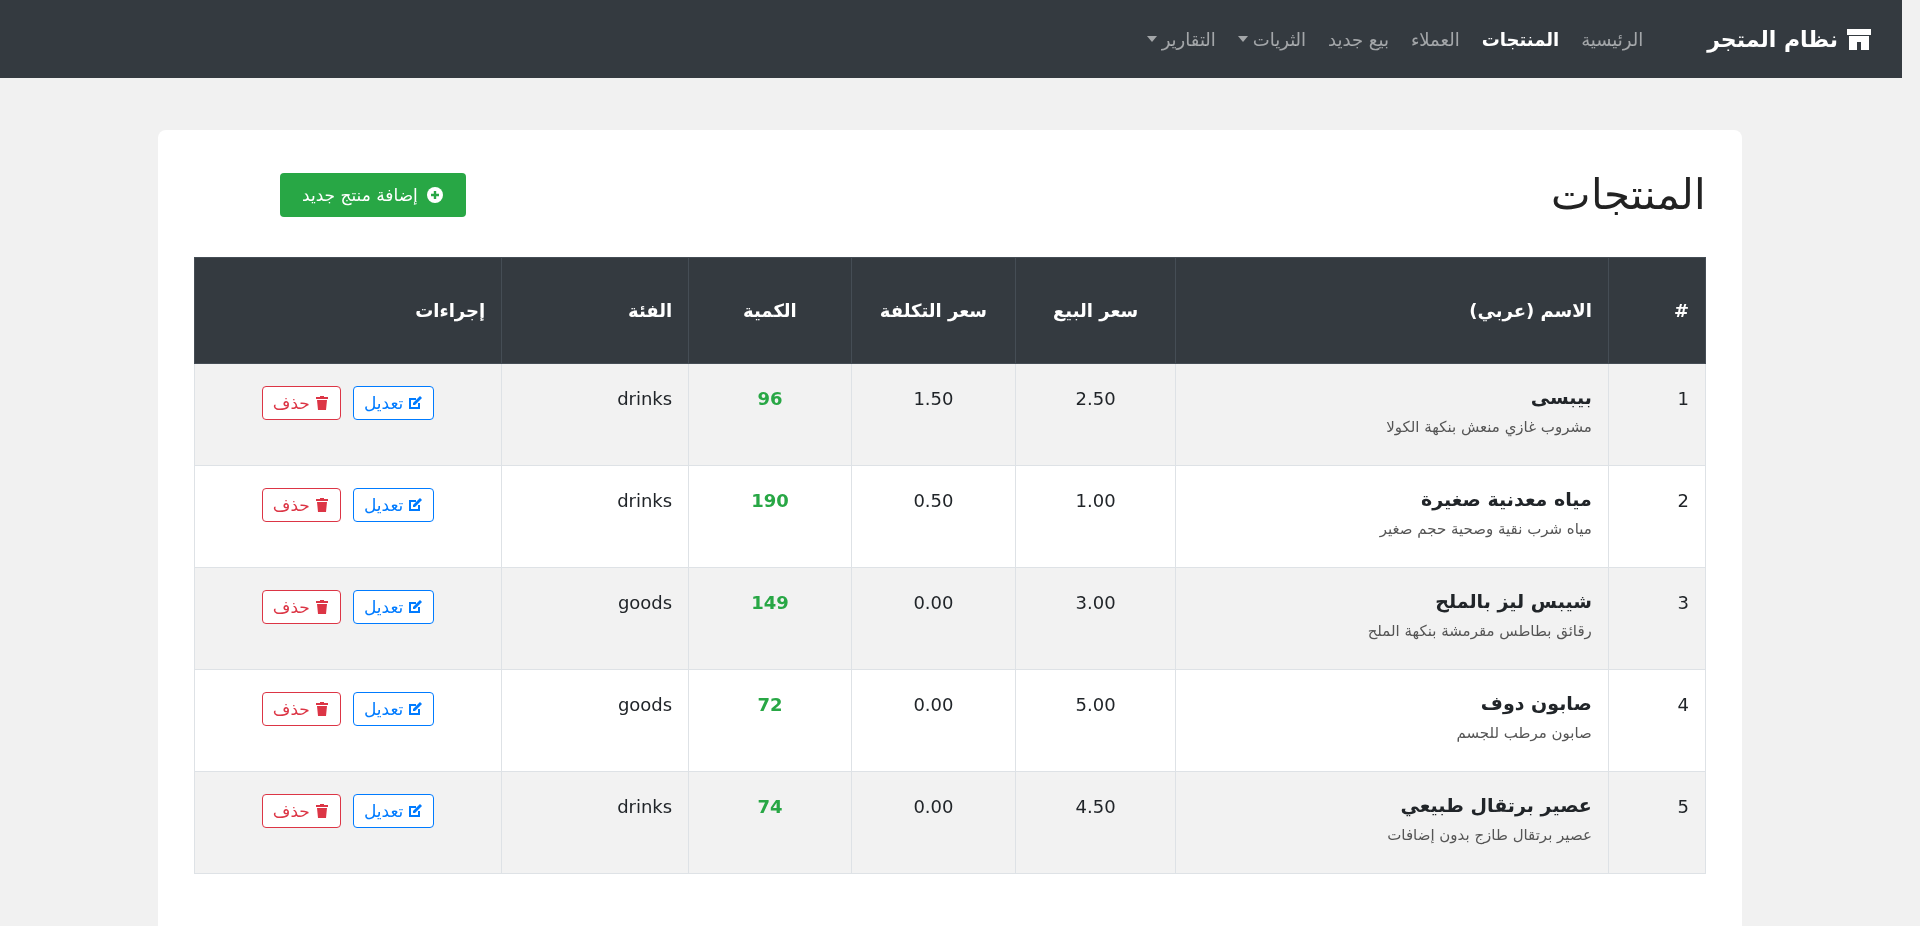  Describe the element at coordinates (933, 310) in the screenshot. I see `column-header: سعر التكلفة` at that location.